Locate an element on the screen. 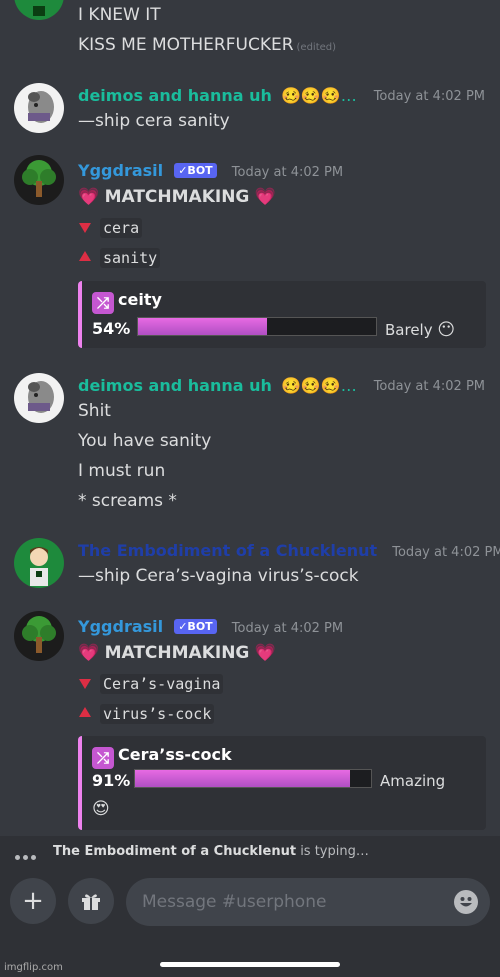 The image size is (500, 977). gift-button is located at coordinates (91, 901).